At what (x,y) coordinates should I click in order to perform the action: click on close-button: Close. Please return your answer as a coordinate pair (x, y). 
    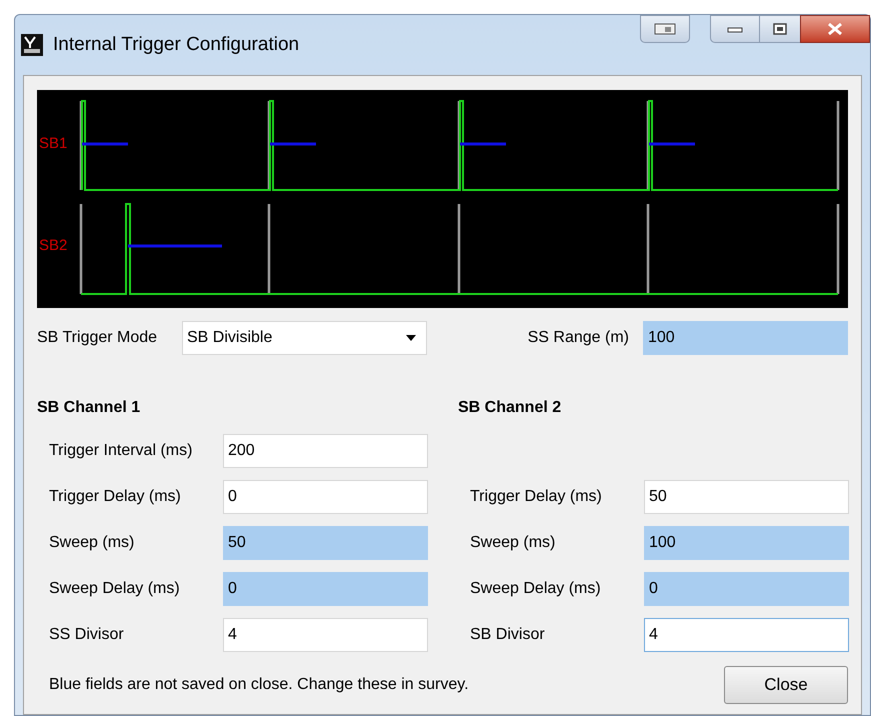
    Looking at the image, I should click on (786, 685).